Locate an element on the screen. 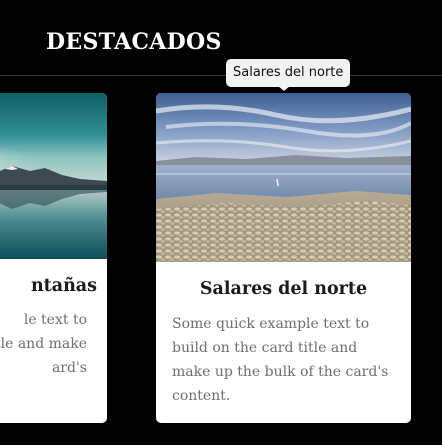 The height and width of the screenshot is (445, 442). card-text-line: le text to is located at coordinates (55, 320).